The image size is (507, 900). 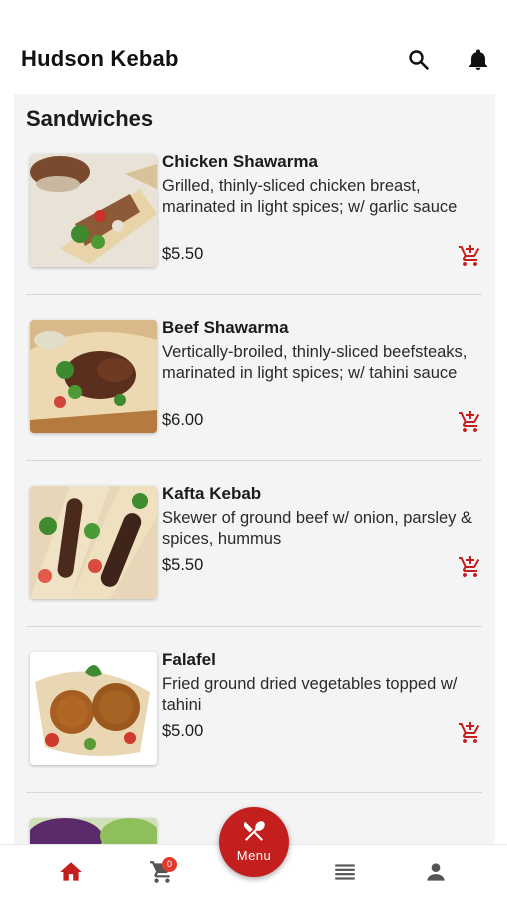 What do you see at coordinates (225, 327) in the screenshot?
I see `item-name: Beef Shawarma` at bounding box center [225, 327].